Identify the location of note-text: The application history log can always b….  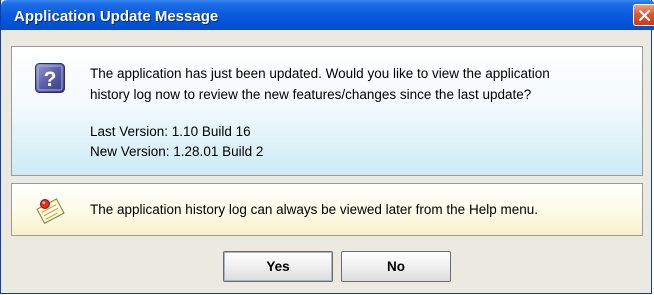
(314, 209).